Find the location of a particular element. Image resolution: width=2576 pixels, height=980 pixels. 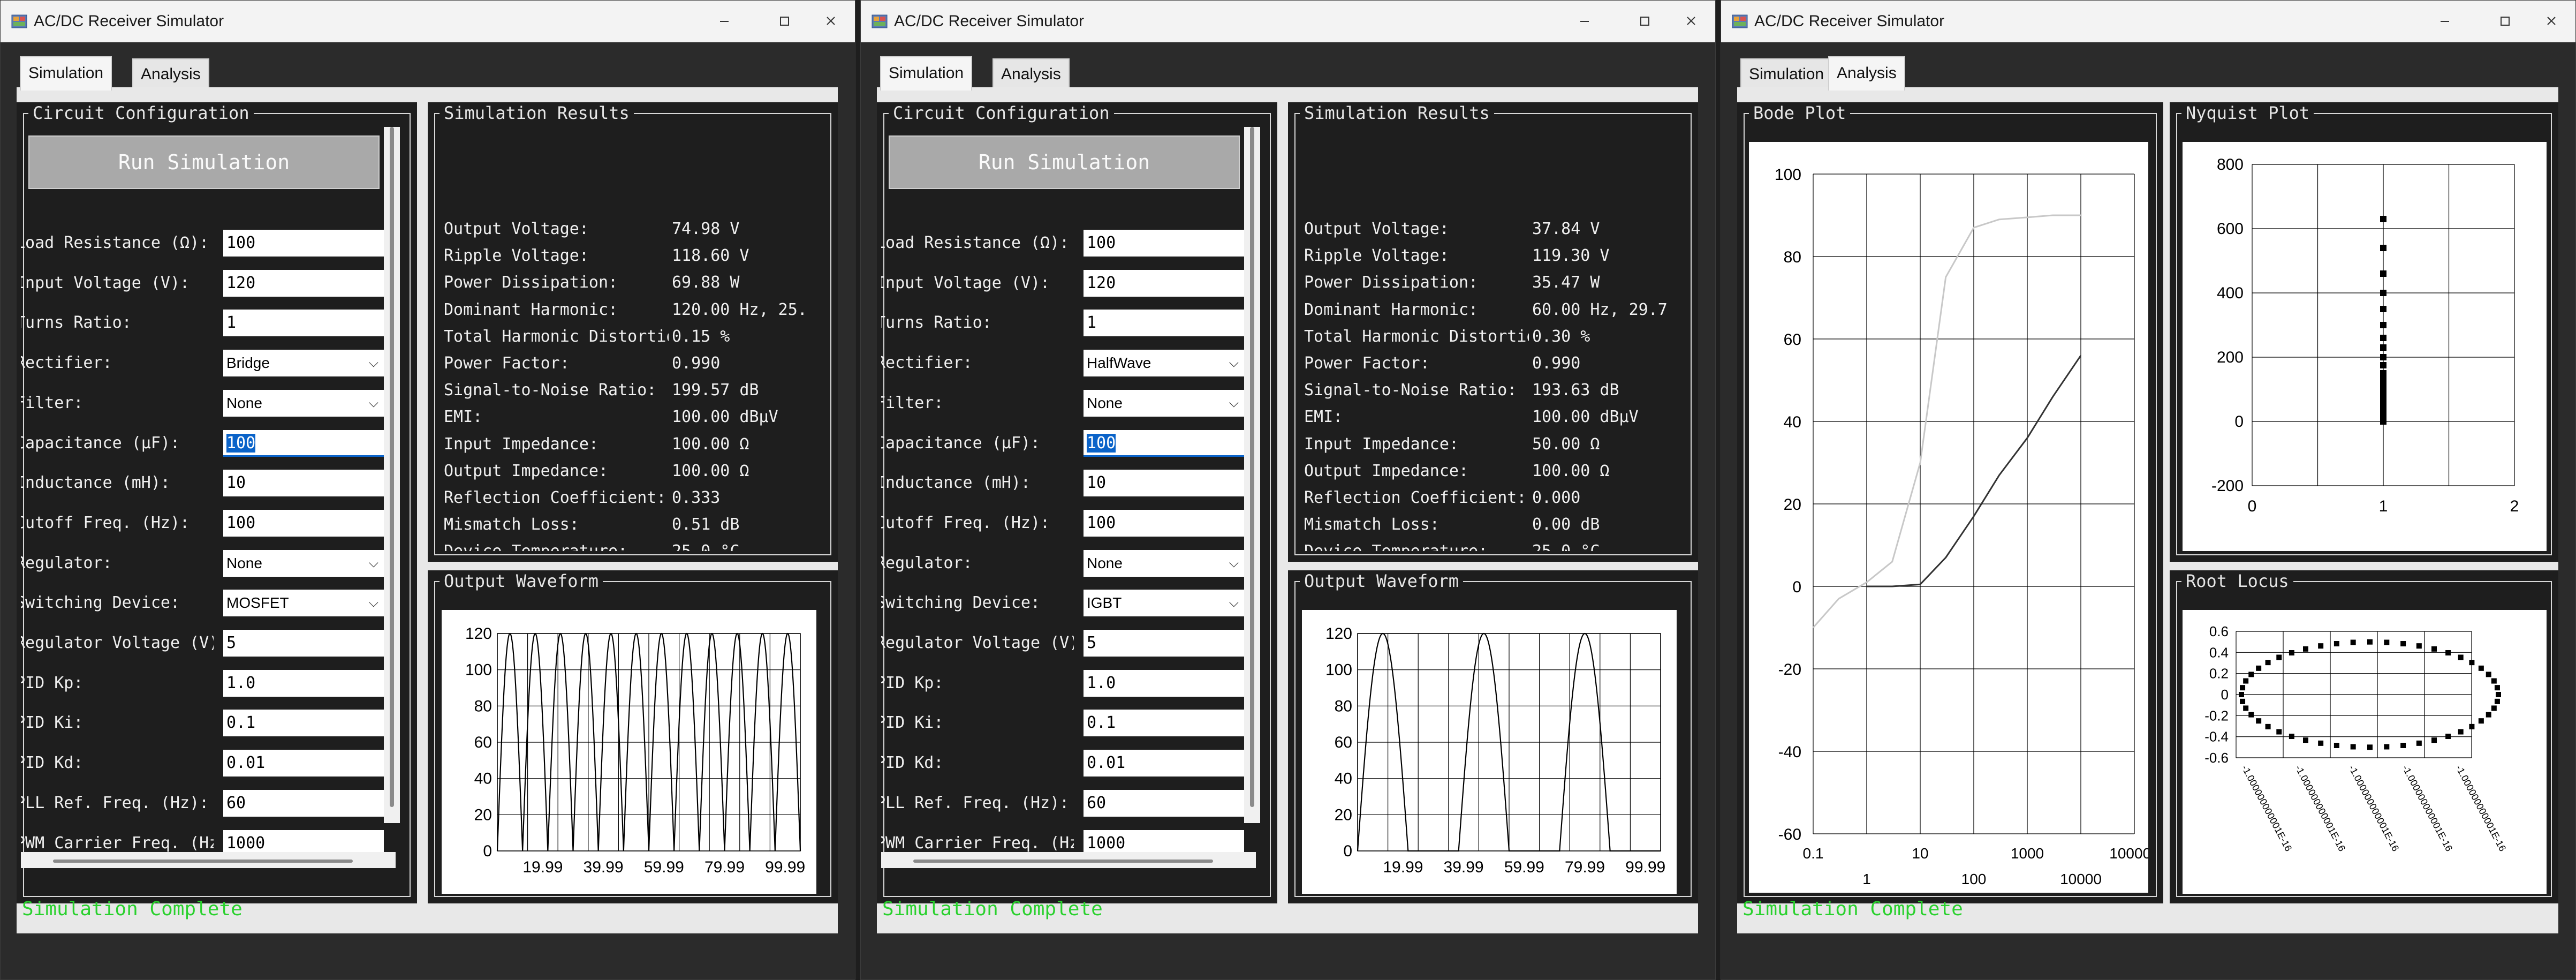

x-tick-label: 59.99 is located at coordinates (1524, 867).